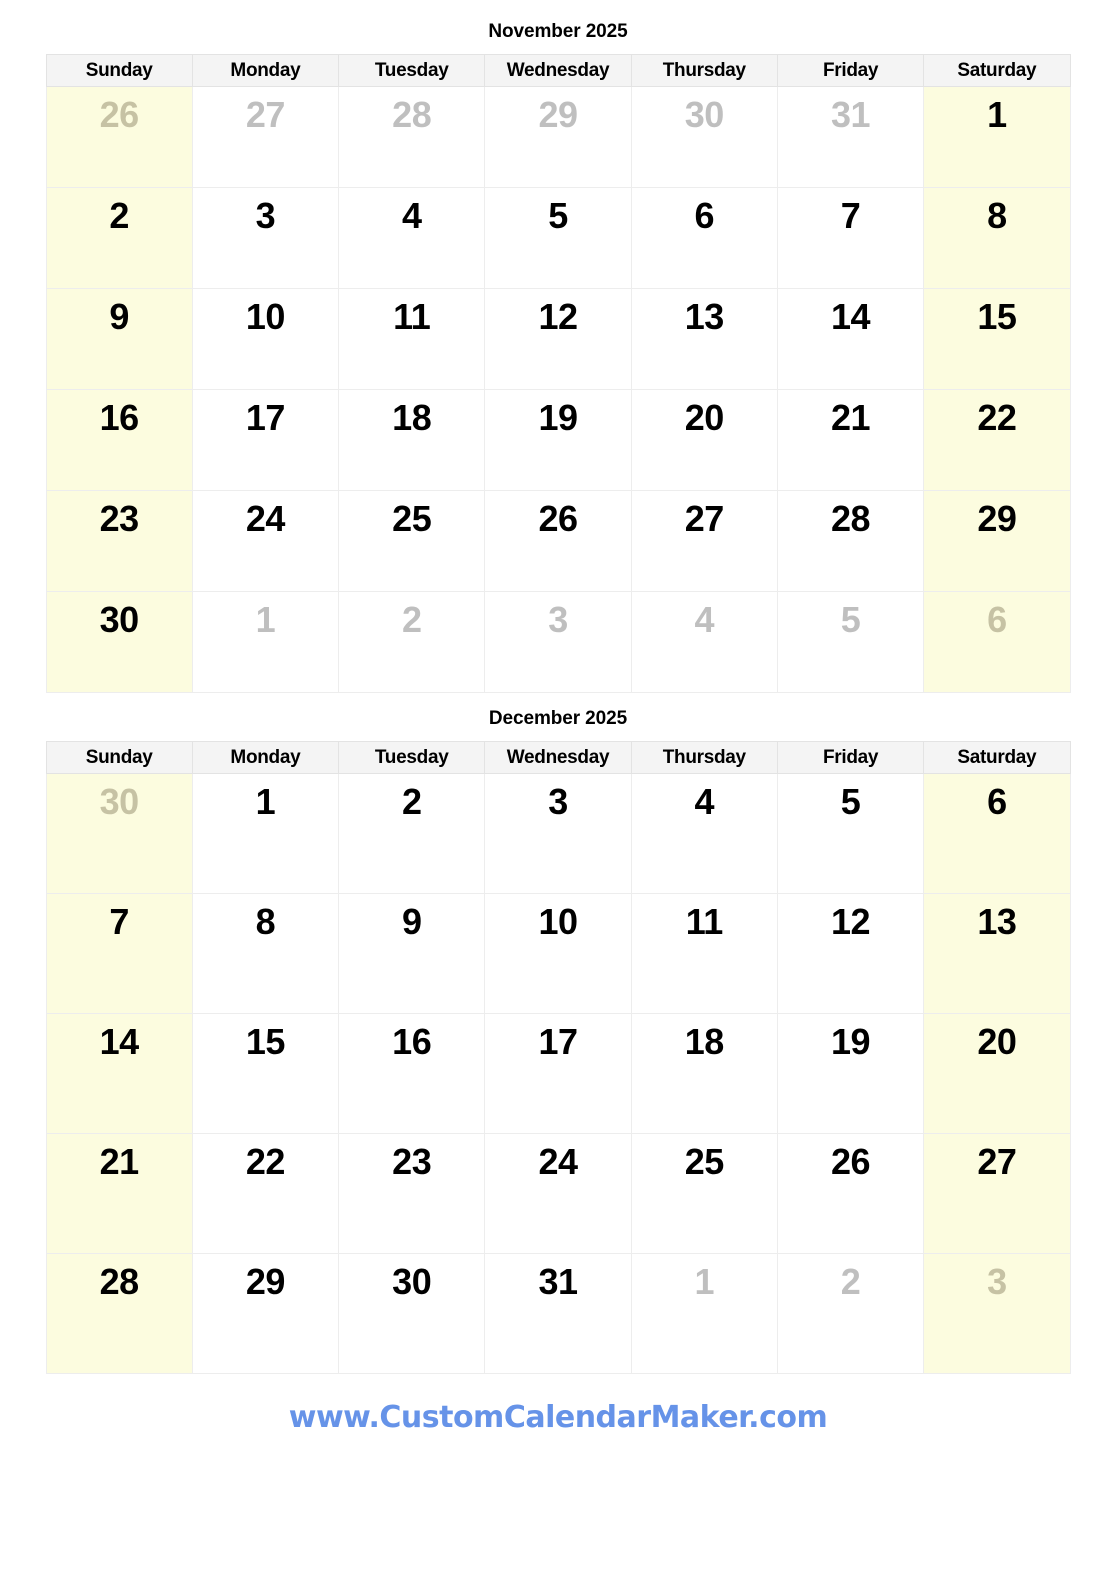 The height and width of the screenshot is (1579, 1116). I want to click on day-number: 27, so click(704, 518).